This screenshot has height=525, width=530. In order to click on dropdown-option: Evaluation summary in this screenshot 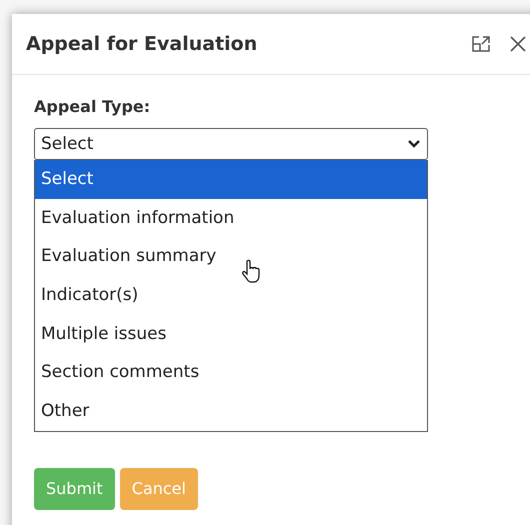, I will do `click(231, 256)`.